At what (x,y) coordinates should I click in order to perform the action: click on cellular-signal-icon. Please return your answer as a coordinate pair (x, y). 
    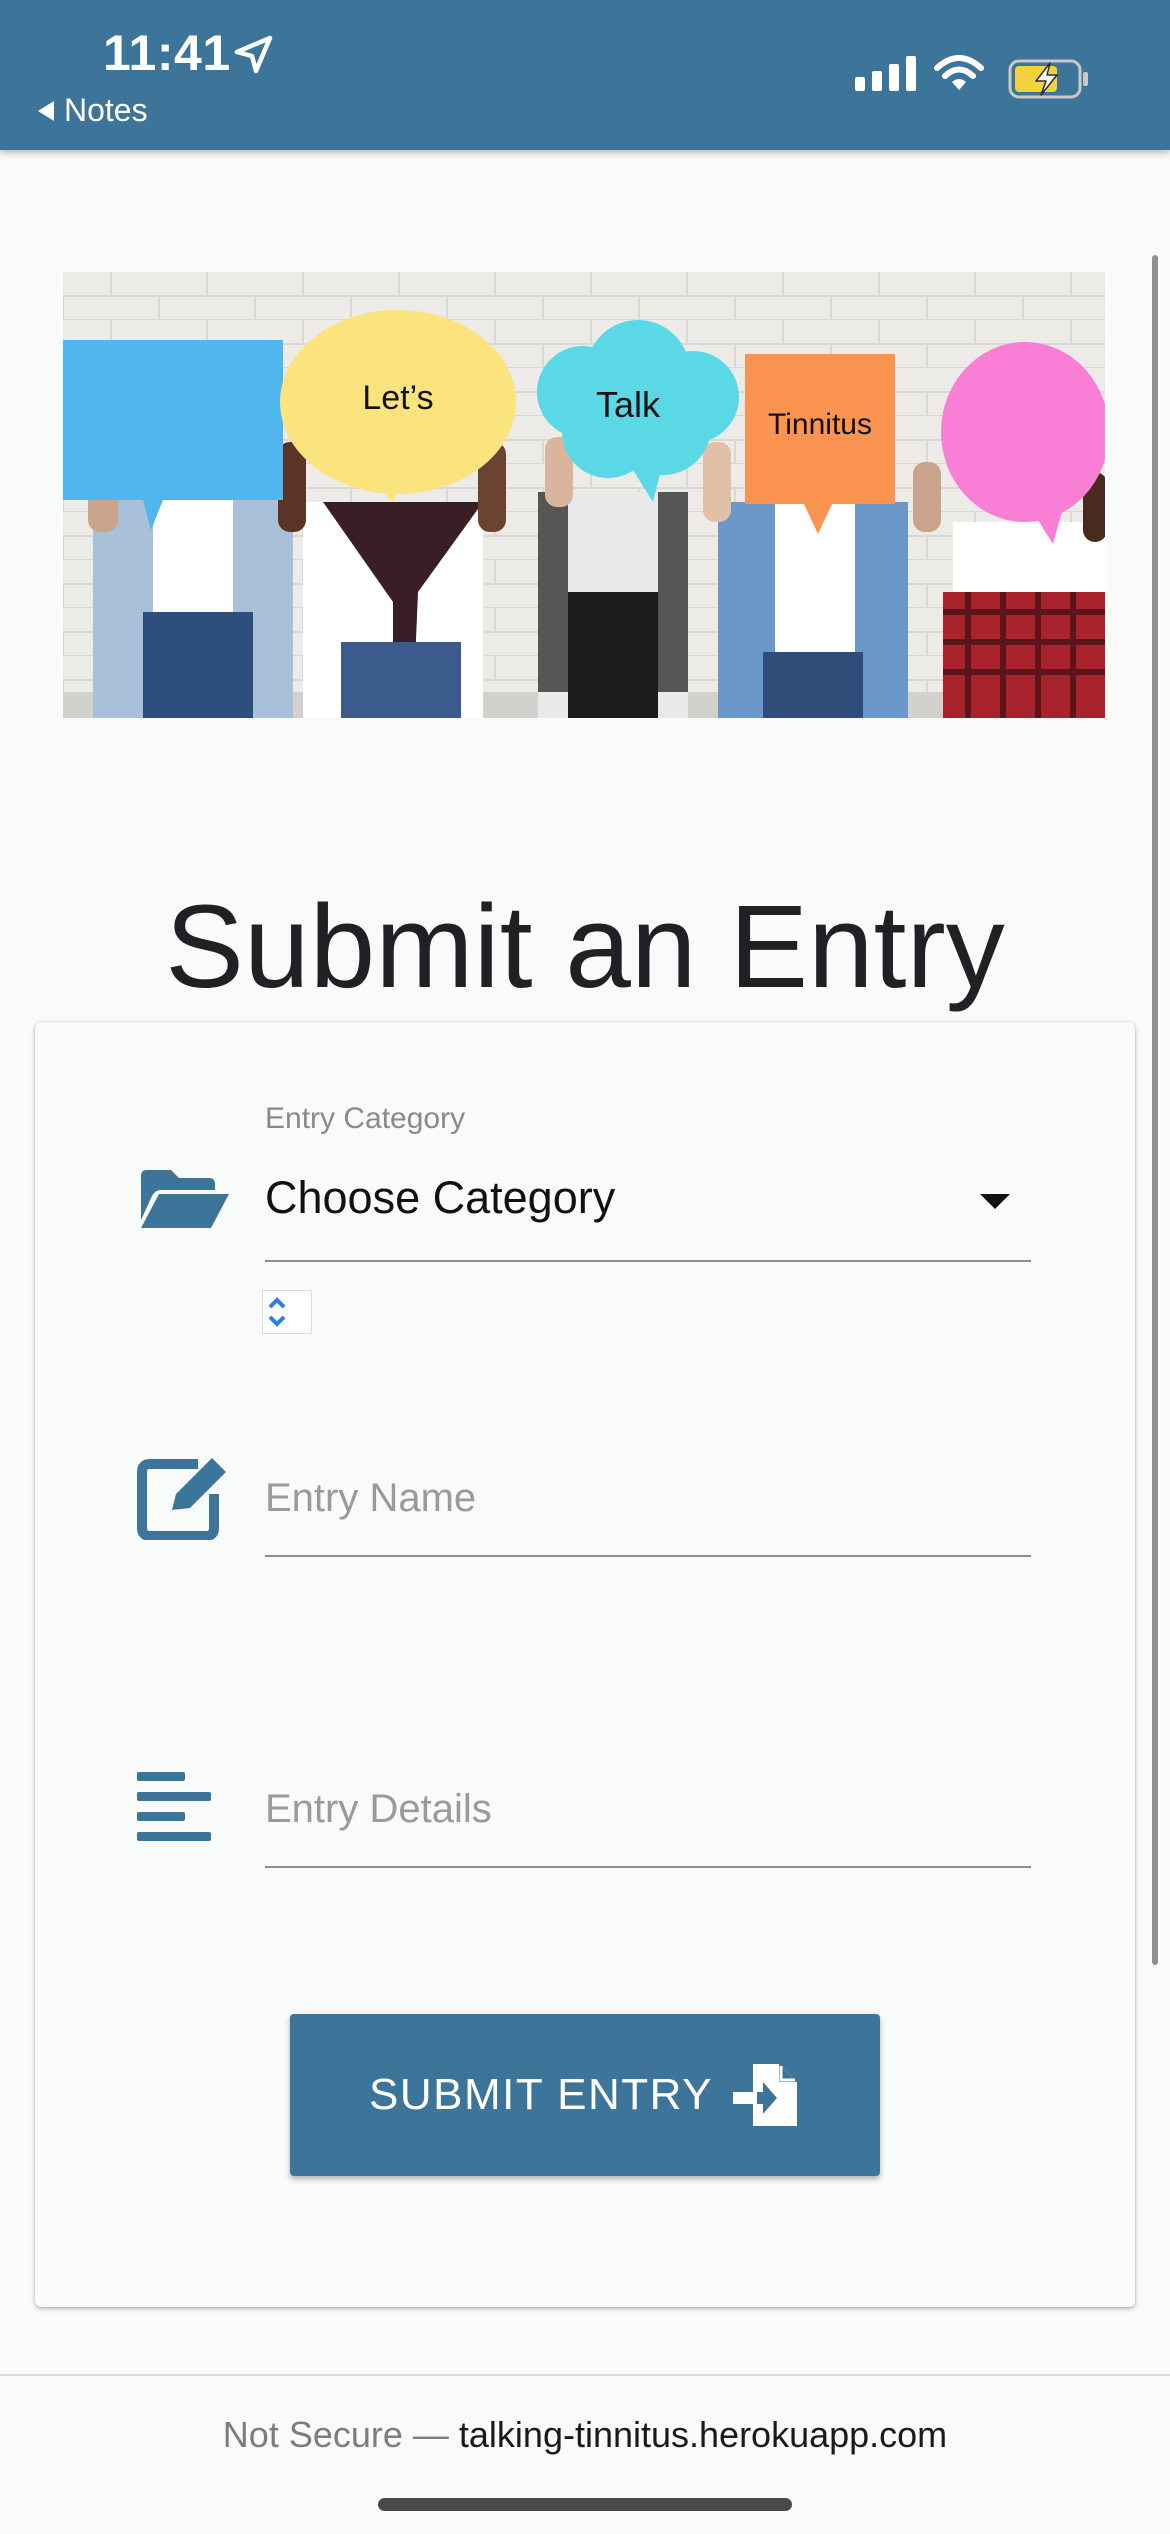
    Looking at the image, I should click on (885, 73).